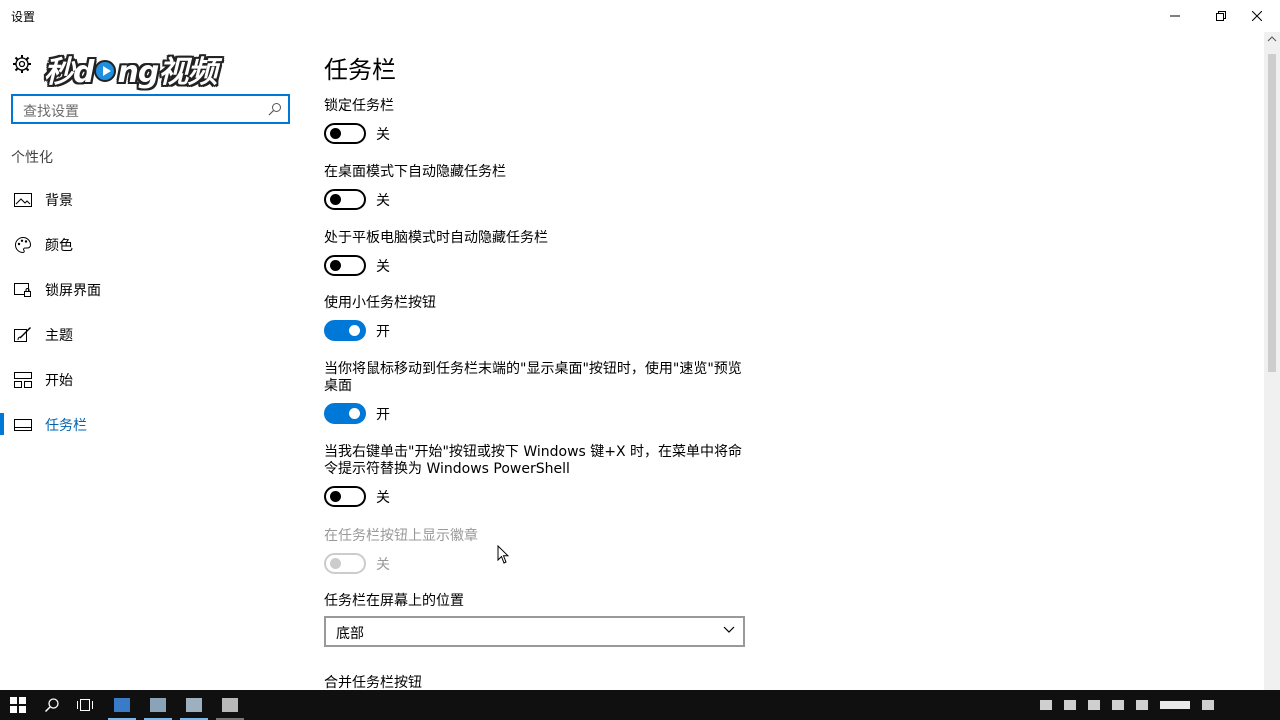 This screenshot has width=1280, height=720. What do you see at coordinates (59, 380) in the screenshot?
I see `sidebar-item-label: 开始` at bounding box center [59, 380].